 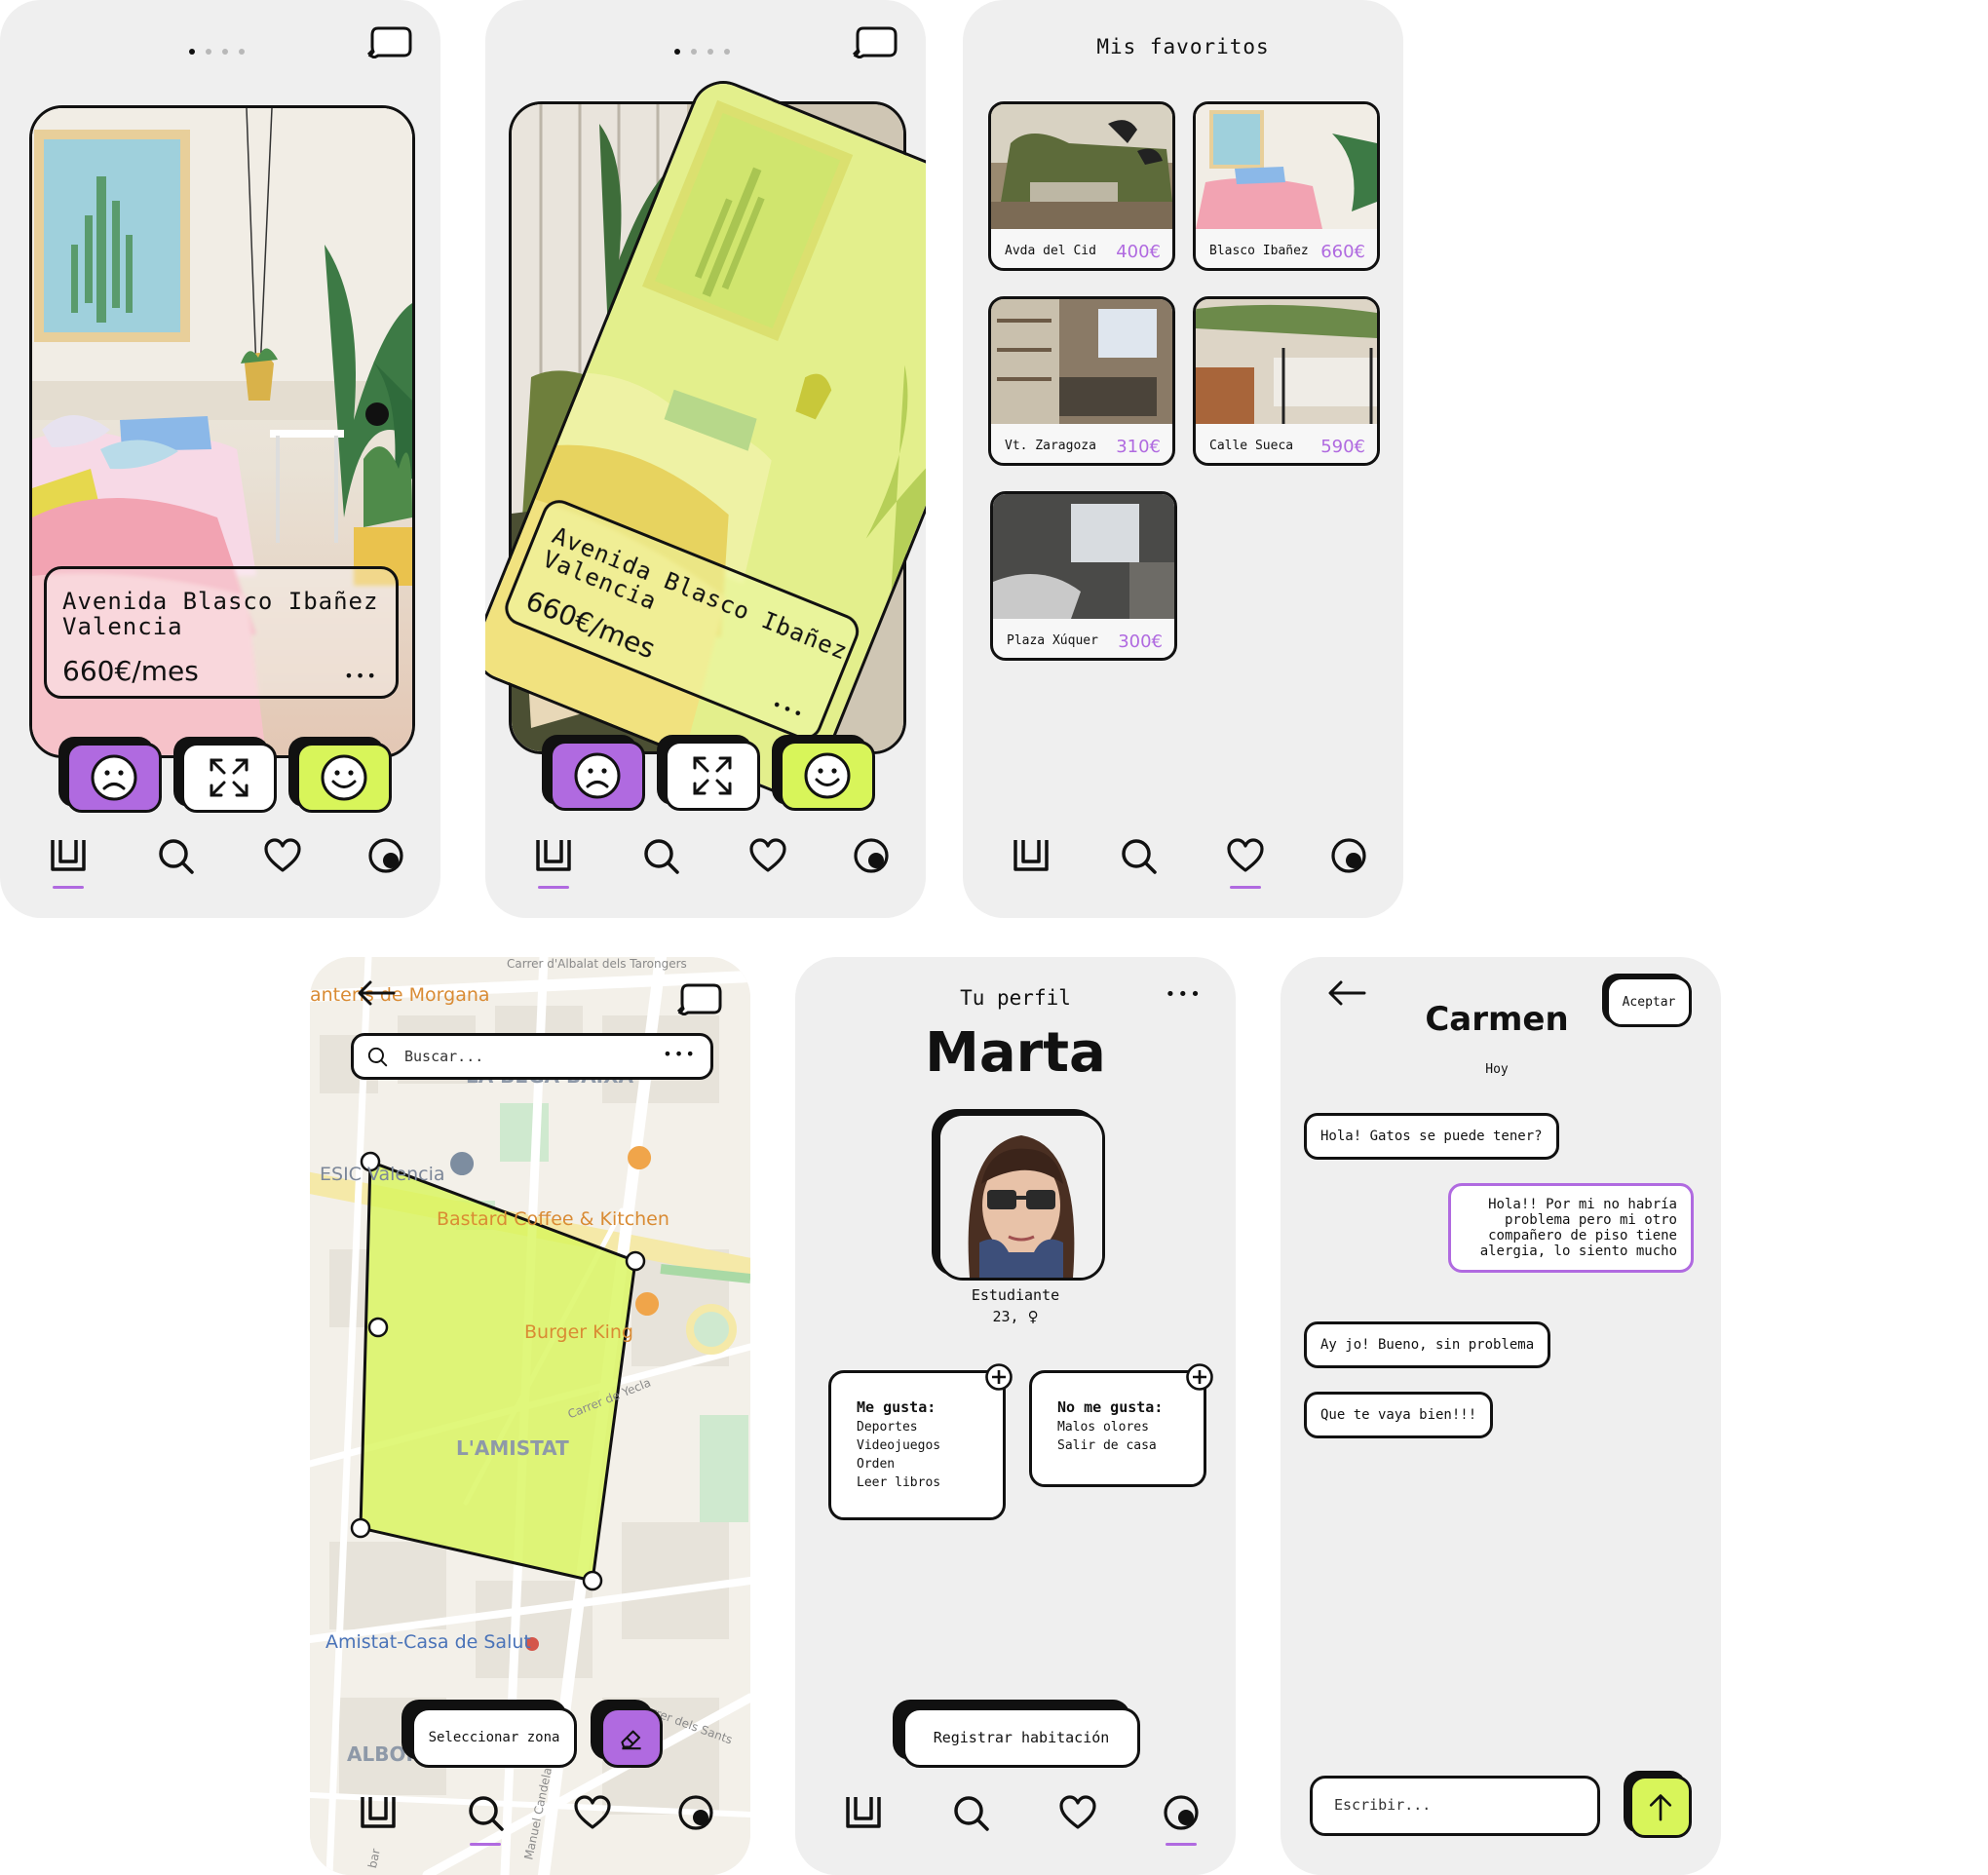 I want to click on like-item: Leer libros, so click(x=899, y=1483).